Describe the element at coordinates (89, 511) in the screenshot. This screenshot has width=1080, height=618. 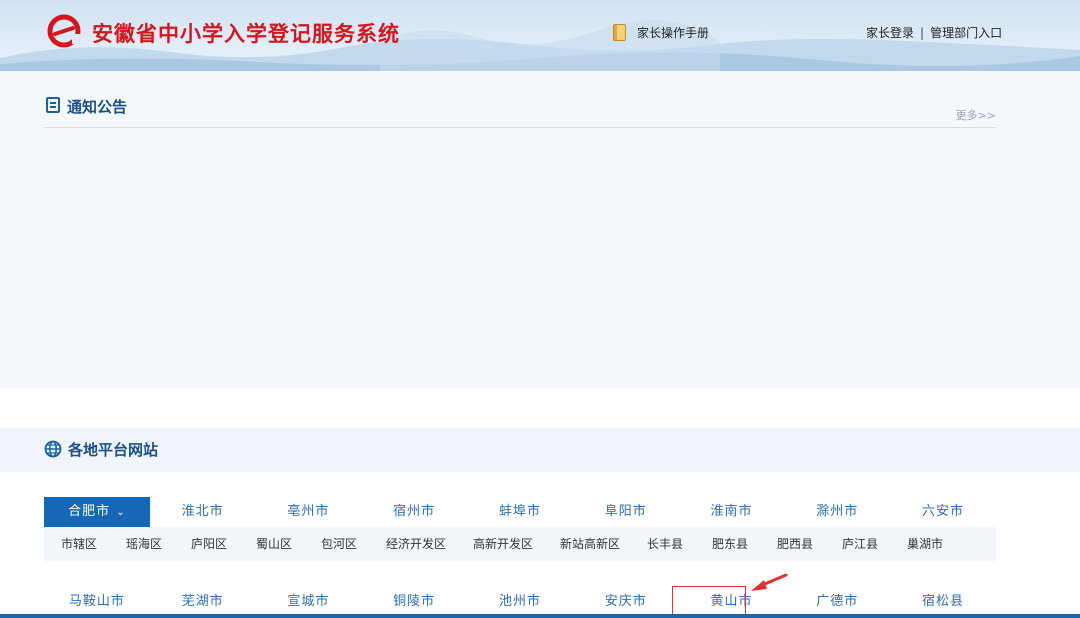
I see `city-tab-label: 合肥市` at that location.